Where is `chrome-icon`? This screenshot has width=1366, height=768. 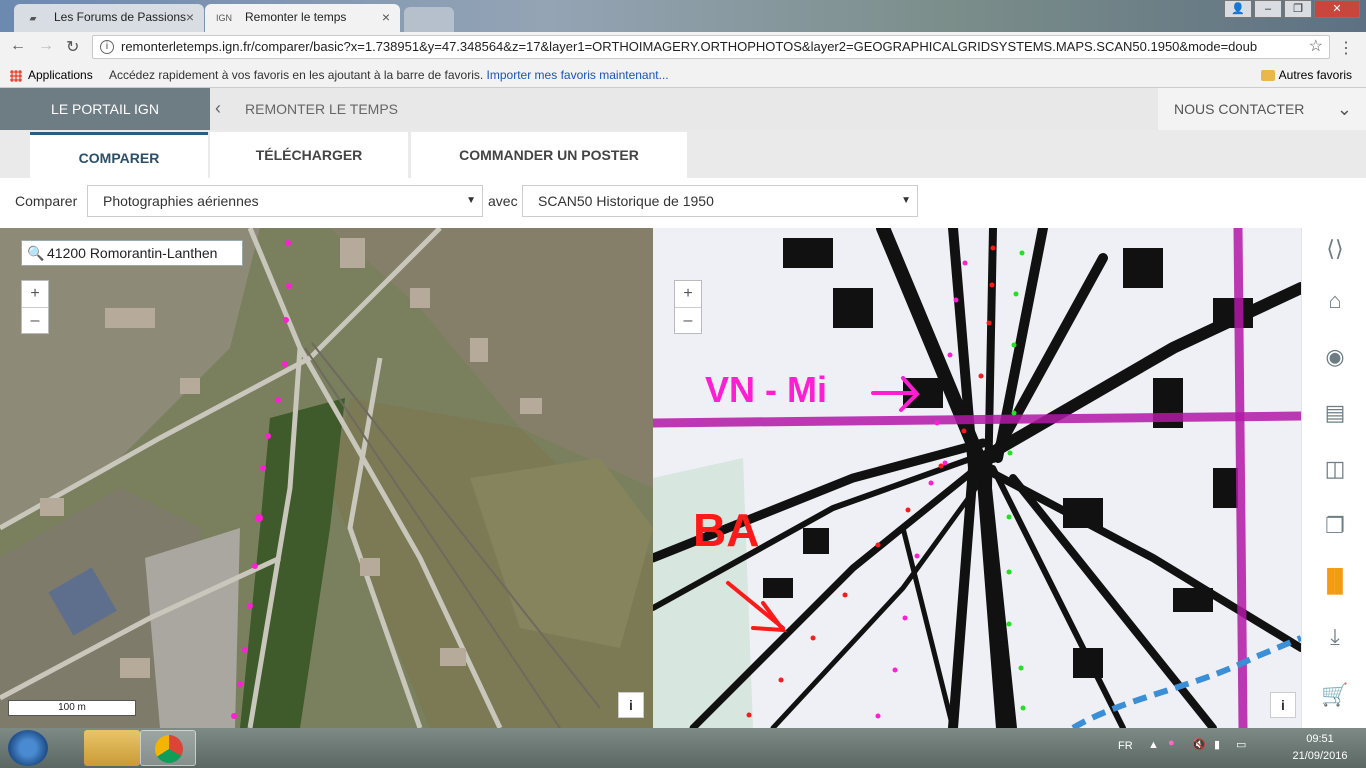 chrome-icon is located at coordinates (169, 749).